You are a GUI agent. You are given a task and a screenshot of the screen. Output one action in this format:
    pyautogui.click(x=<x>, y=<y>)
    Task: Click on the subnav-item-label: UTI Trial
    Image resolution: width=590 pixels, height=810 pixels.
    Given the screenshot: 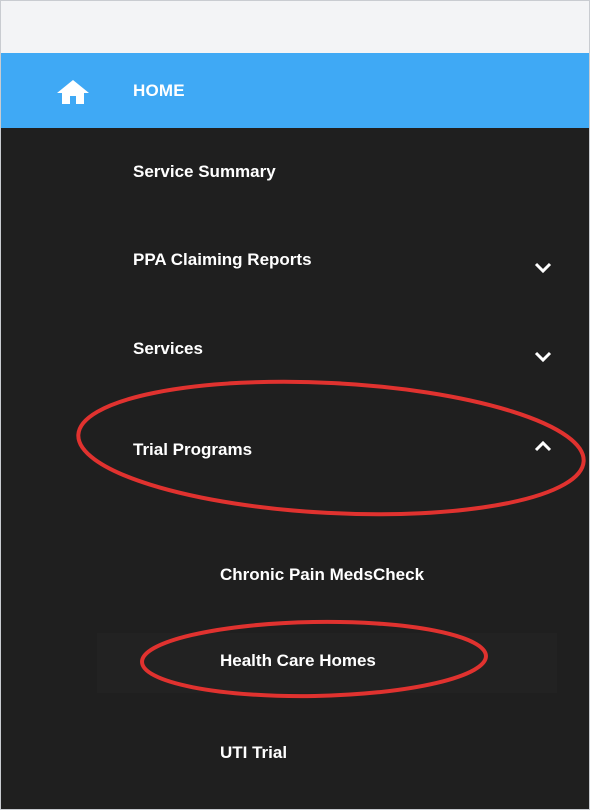 What is the action you would take?
    pyautogui.click(x=254, y=752)
    